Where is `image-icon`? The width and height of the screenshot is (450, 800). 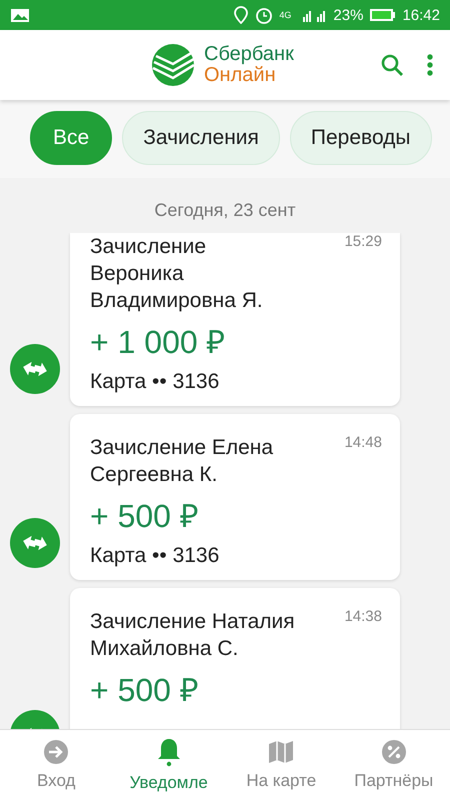
image-icon is located at coordinates (20, 15).